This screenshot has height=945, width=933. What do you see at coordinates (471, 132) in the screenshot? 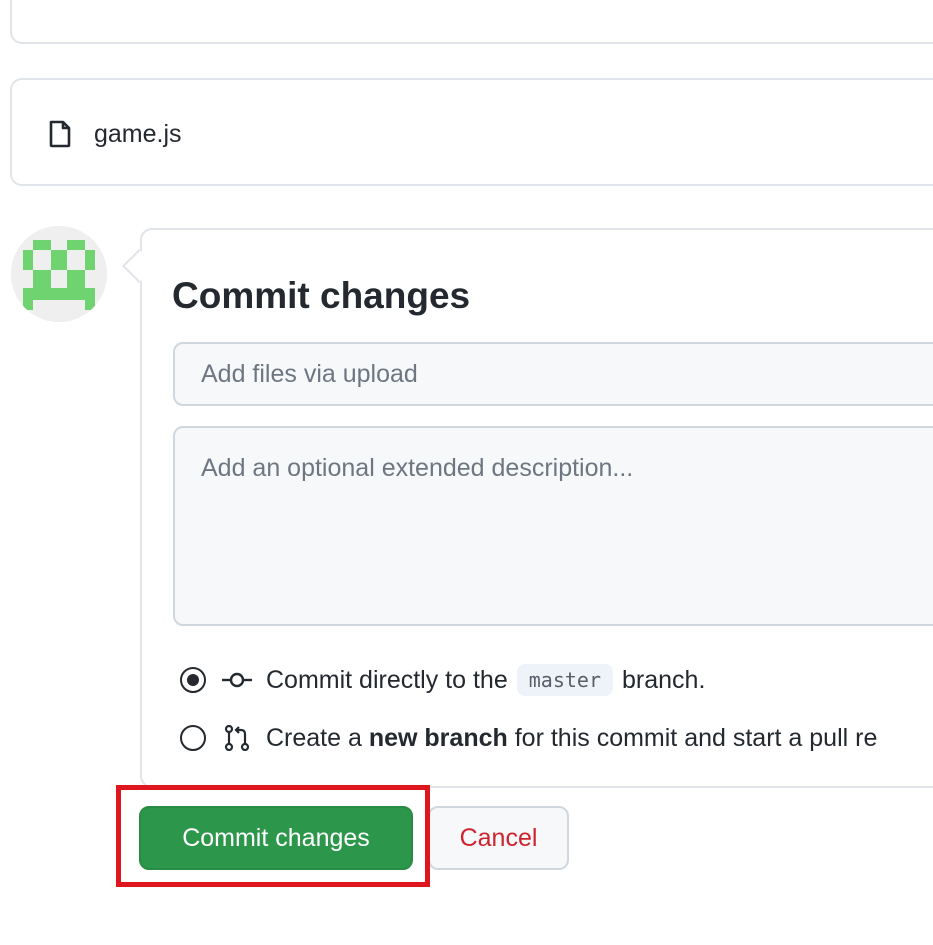
I see `uploaded-file-card: game.js` at bounding box center [471, 132].